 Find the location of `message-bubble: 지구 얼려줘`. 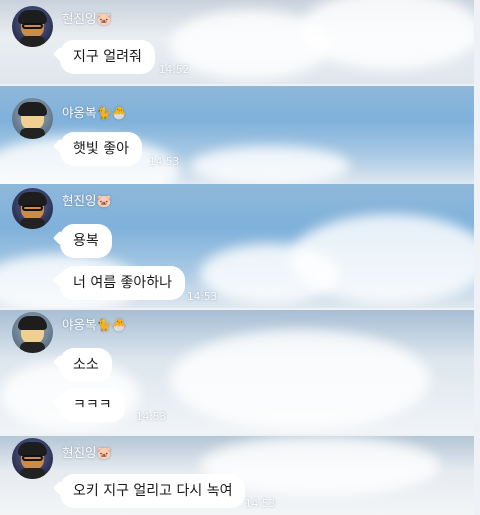

message-bubble: 지구 얼려줘 is located at coordinates (107, 57).